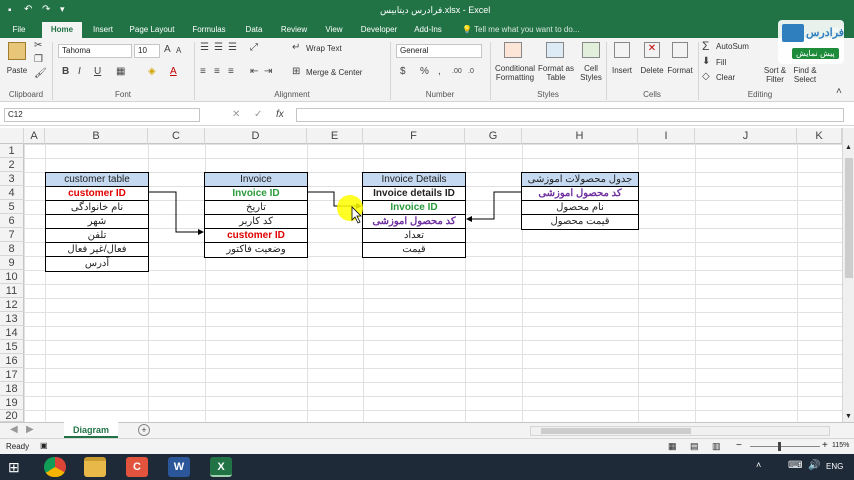 This screenshot has width=854, height=480. What do you see at coordinates (848, 147) in the screenshot?
I see `scroll-up-icon: ▲` at bounding box center [848, 147].